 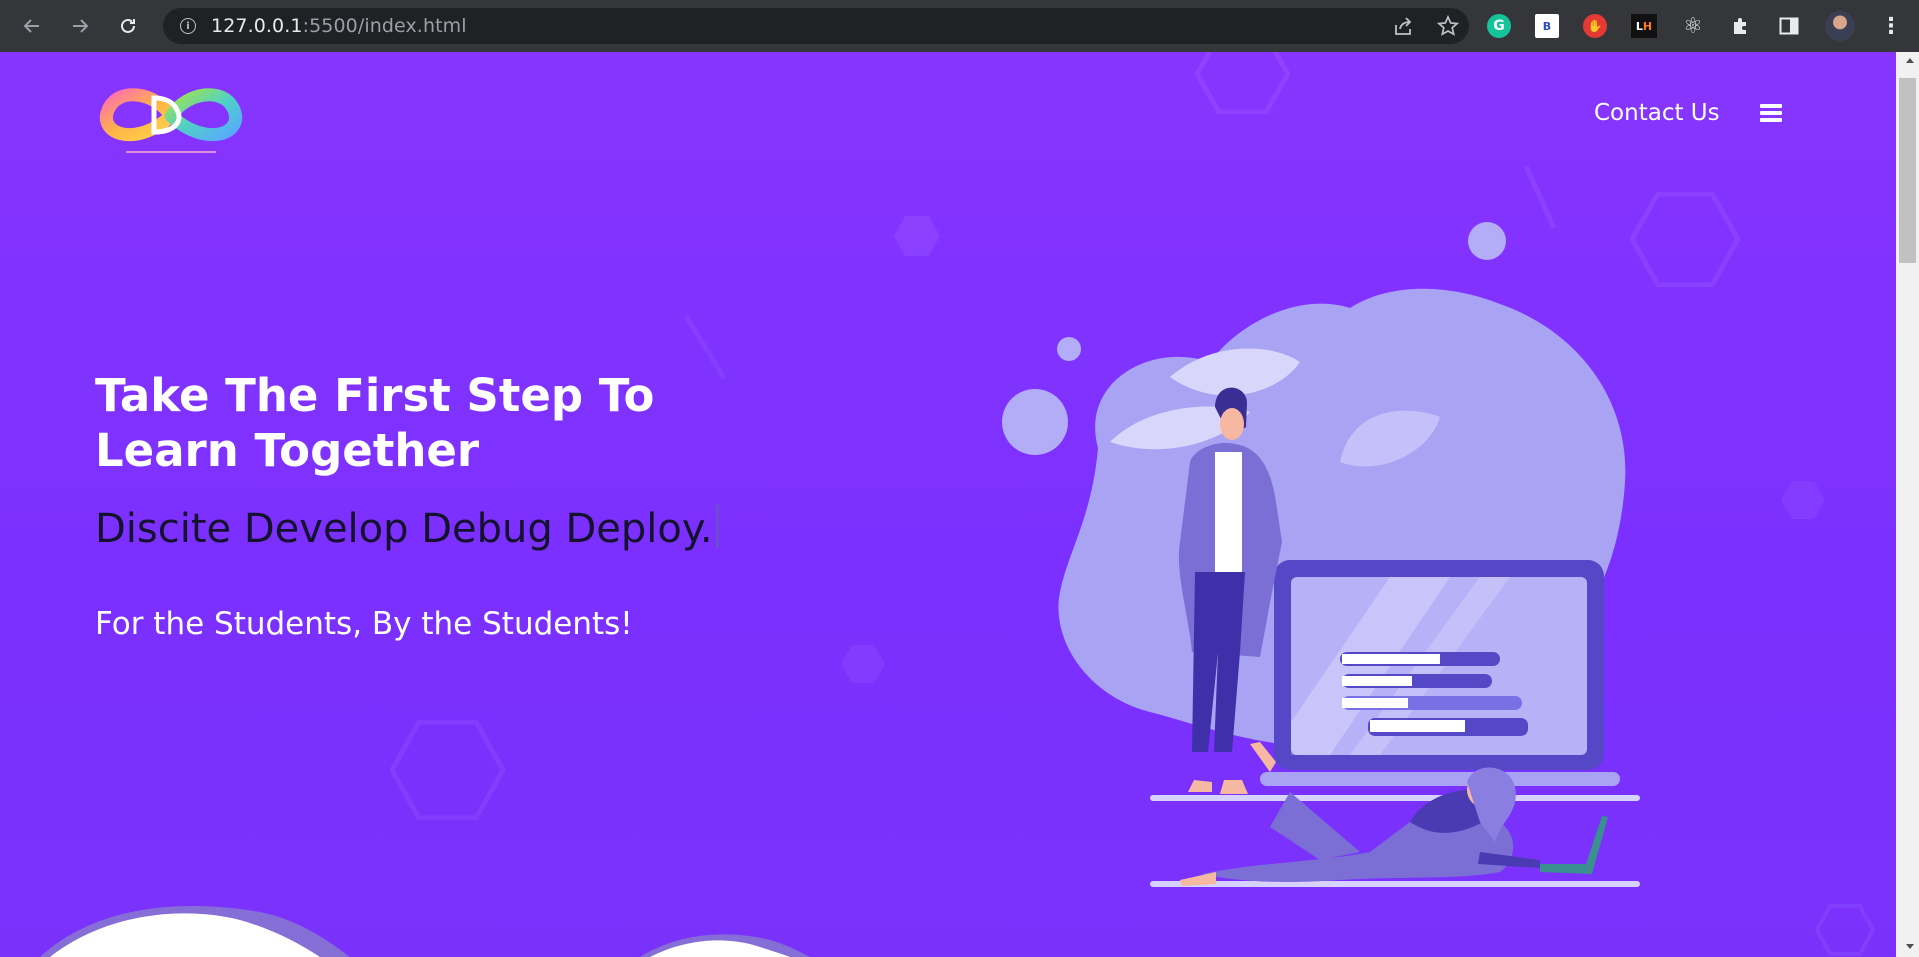 I want to click on back-button, so click(x=32, y=26).